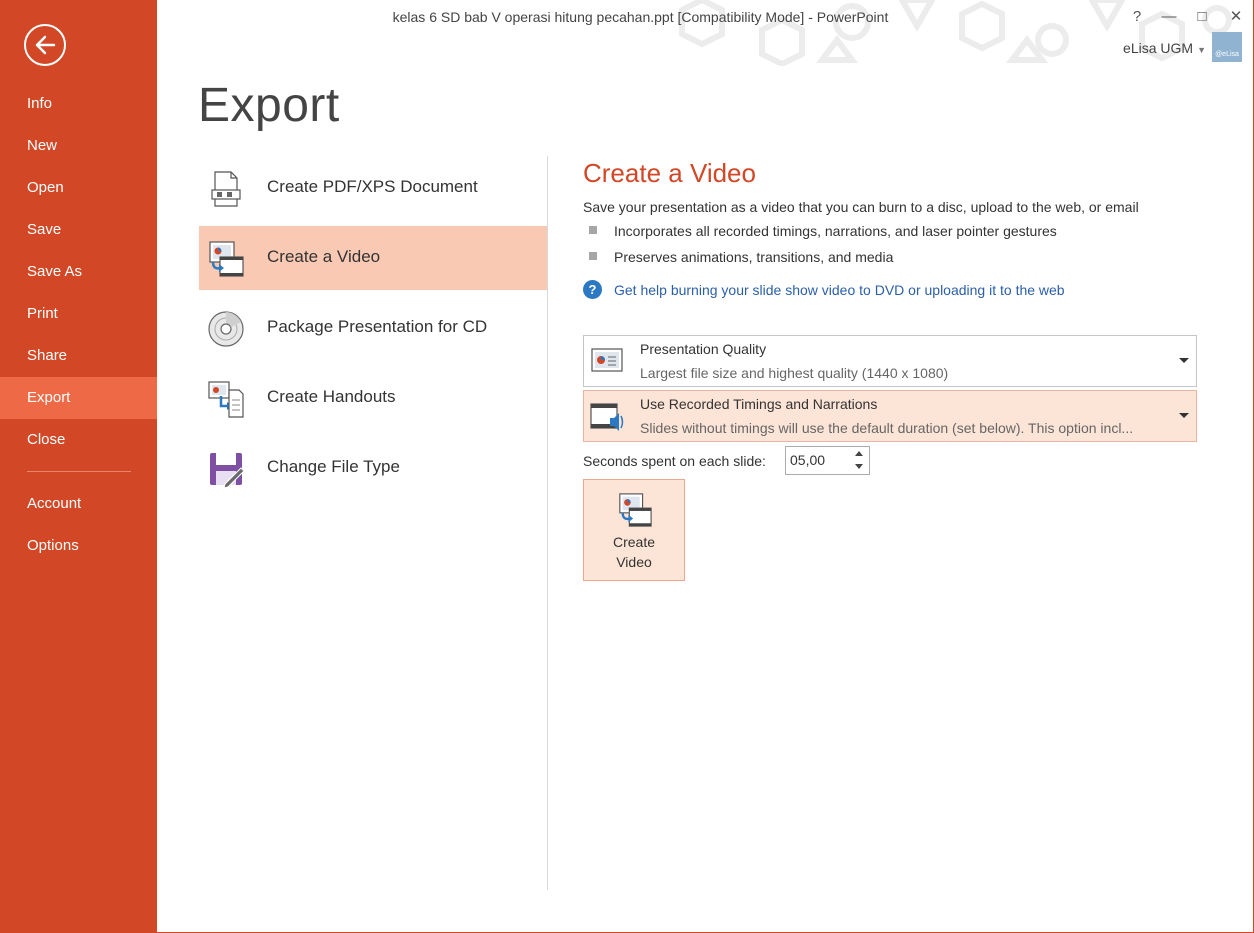  What do you see at coordinates (78, 356) in the screenshot?
I see `nav-share: Share` at bounding box center [78, 356].